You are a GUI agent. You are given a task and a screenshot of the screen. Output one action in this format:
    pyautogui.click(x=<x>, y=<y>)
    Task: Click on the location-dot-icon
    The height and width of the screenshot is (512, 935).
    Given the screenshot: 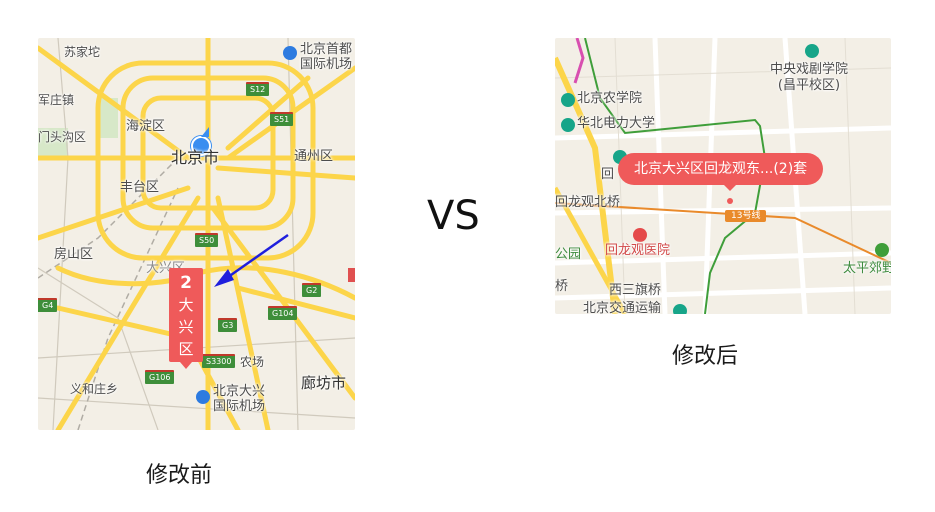 What is the action you would take?
    pyautogui.click(x=730, y=201)
    